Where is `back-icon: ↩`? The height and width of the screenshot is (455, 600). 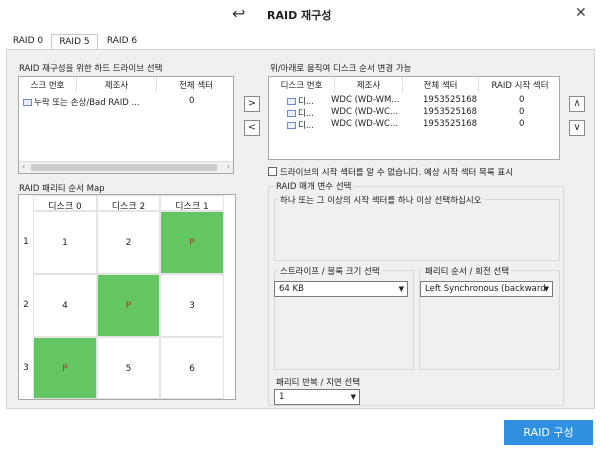 back-icon: ↩ is located at coordinates (238, 13).